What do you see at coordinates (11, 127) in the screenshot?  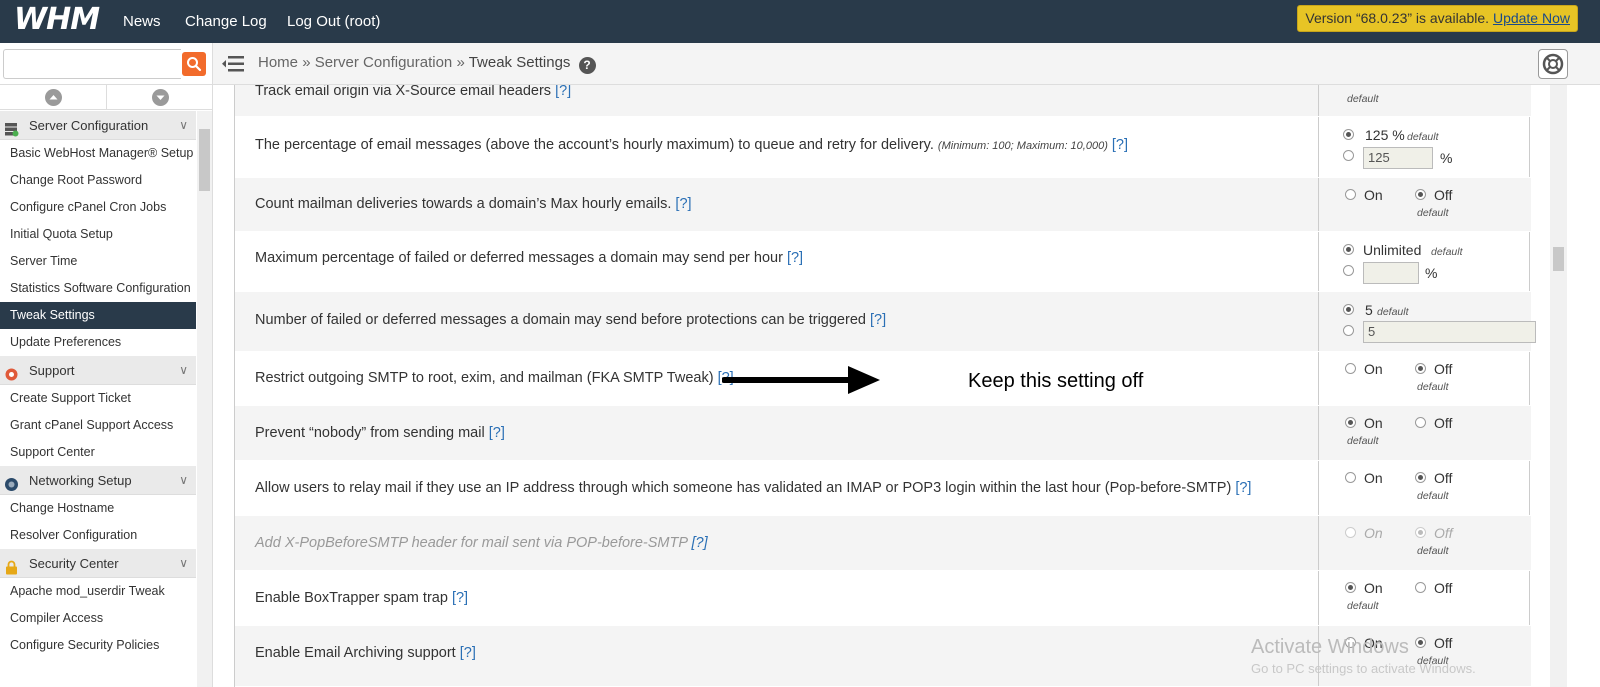 I see `server-icon` at bounding box center [11, 127].